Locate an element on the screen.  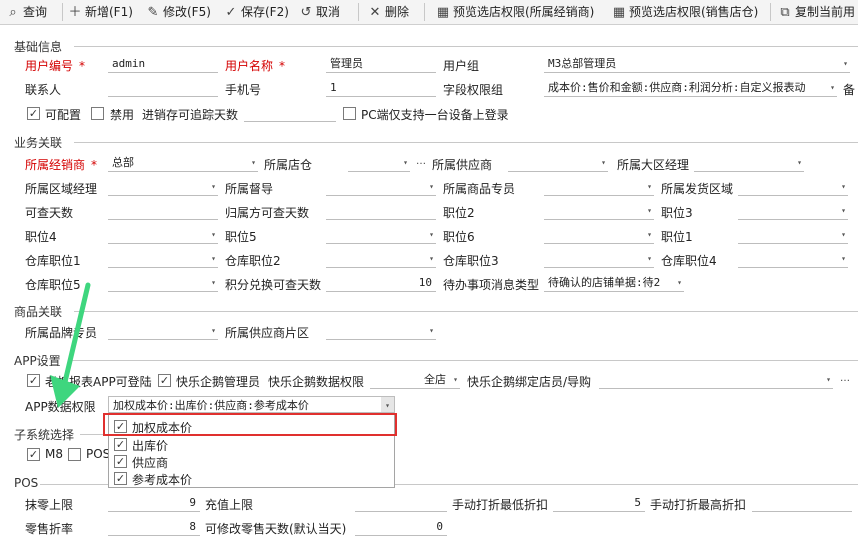
save-button: ✓ 保存(F2) is located at coordinates (256, 12).